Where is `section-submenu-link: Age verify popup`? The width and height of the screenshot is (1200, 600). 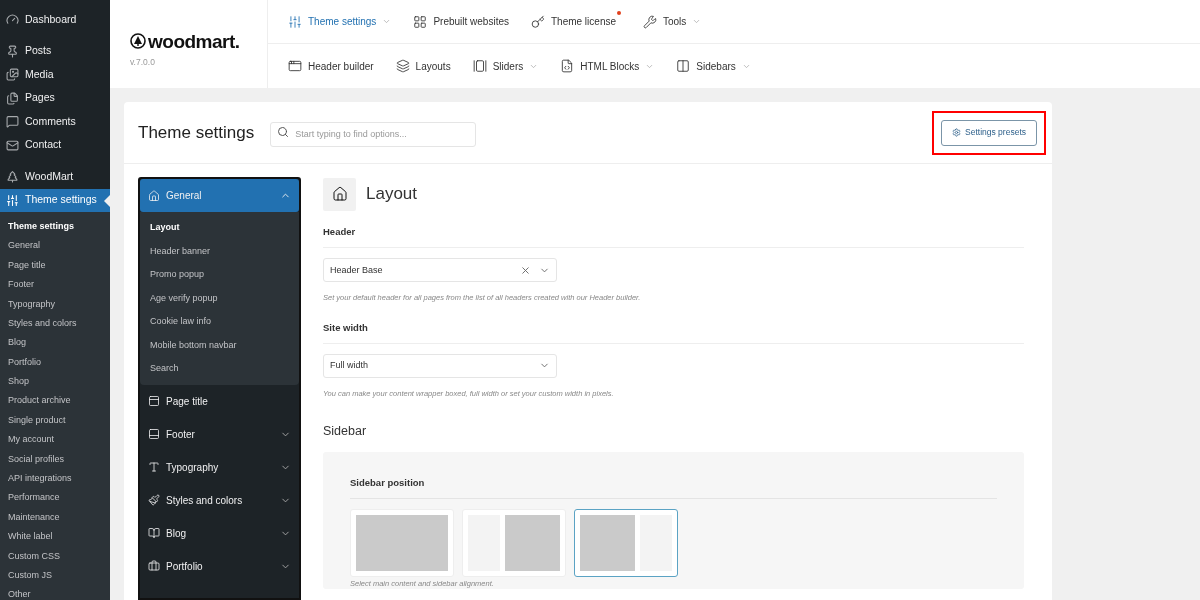 section-submenu-link: Age verify popup is located at coordinates (219, 298).